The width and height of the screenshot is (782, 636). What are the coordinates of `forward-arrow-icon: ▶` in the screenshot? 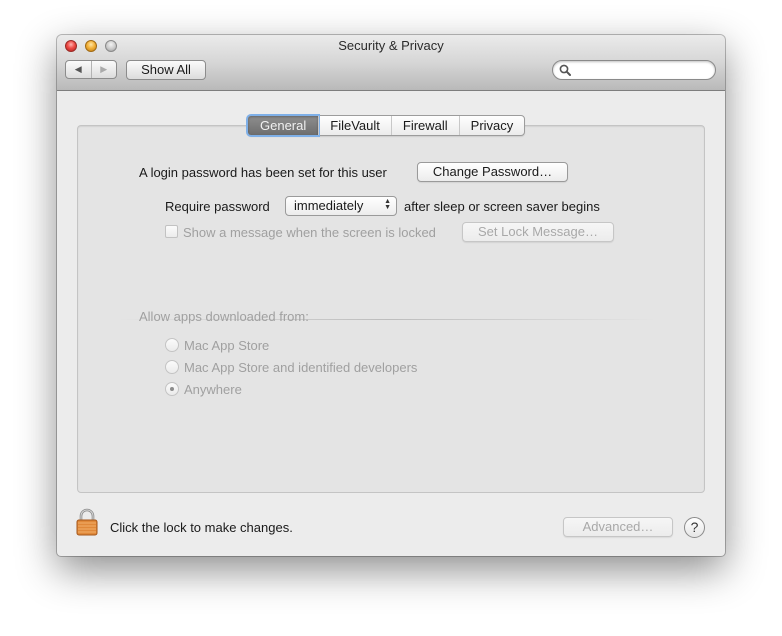 It's located at (104, 69).